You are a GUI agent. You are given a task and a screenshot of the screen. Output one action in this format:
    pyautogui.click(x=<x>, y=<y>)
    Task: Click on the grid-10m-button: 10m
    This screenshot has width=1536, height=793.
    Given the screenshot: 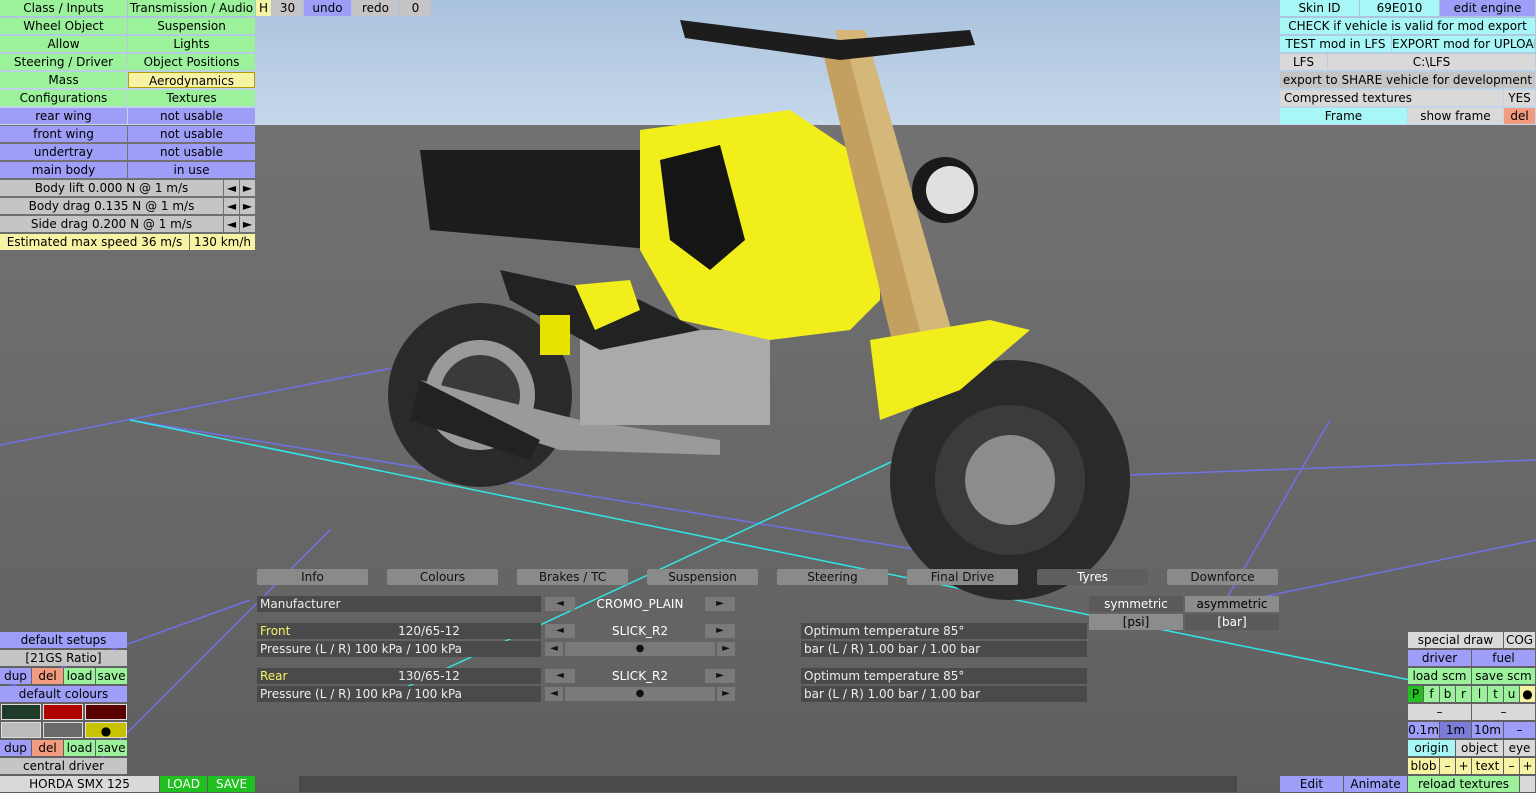 What is the action you would take?
    pyautogui.click(x=1487, y=730)
    